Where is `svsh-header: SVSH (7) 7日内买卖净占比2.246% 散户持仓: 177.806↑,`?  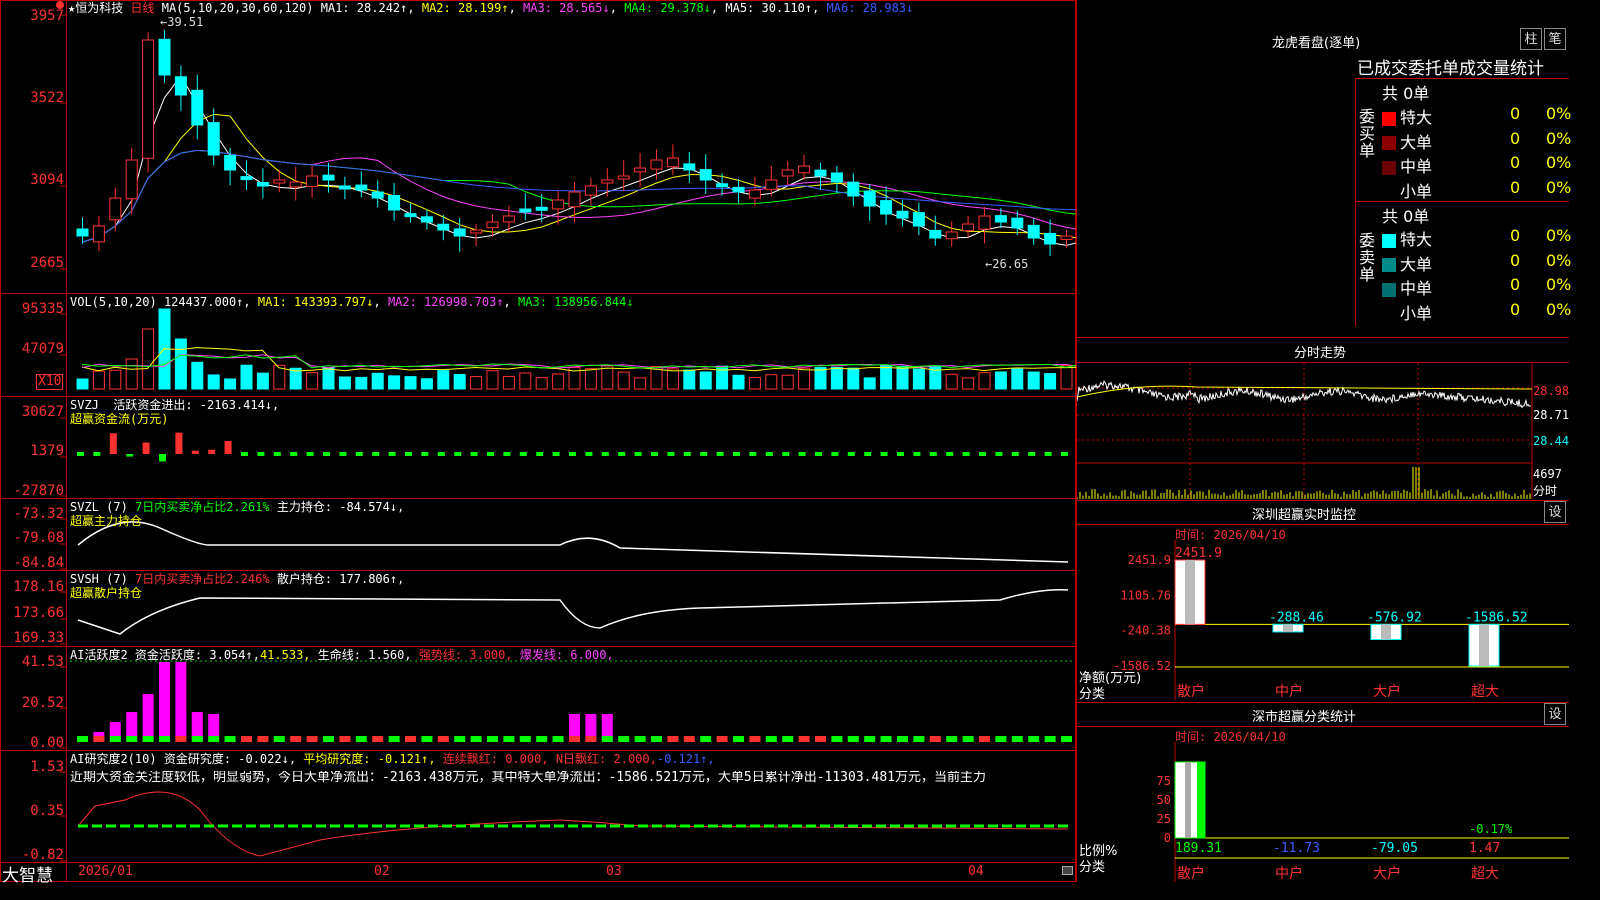
svsh-header: SVSH (7) 7日内买卖净占比2.246% 散户持仓: 177.806↑, is located at coordinates (237, 579).